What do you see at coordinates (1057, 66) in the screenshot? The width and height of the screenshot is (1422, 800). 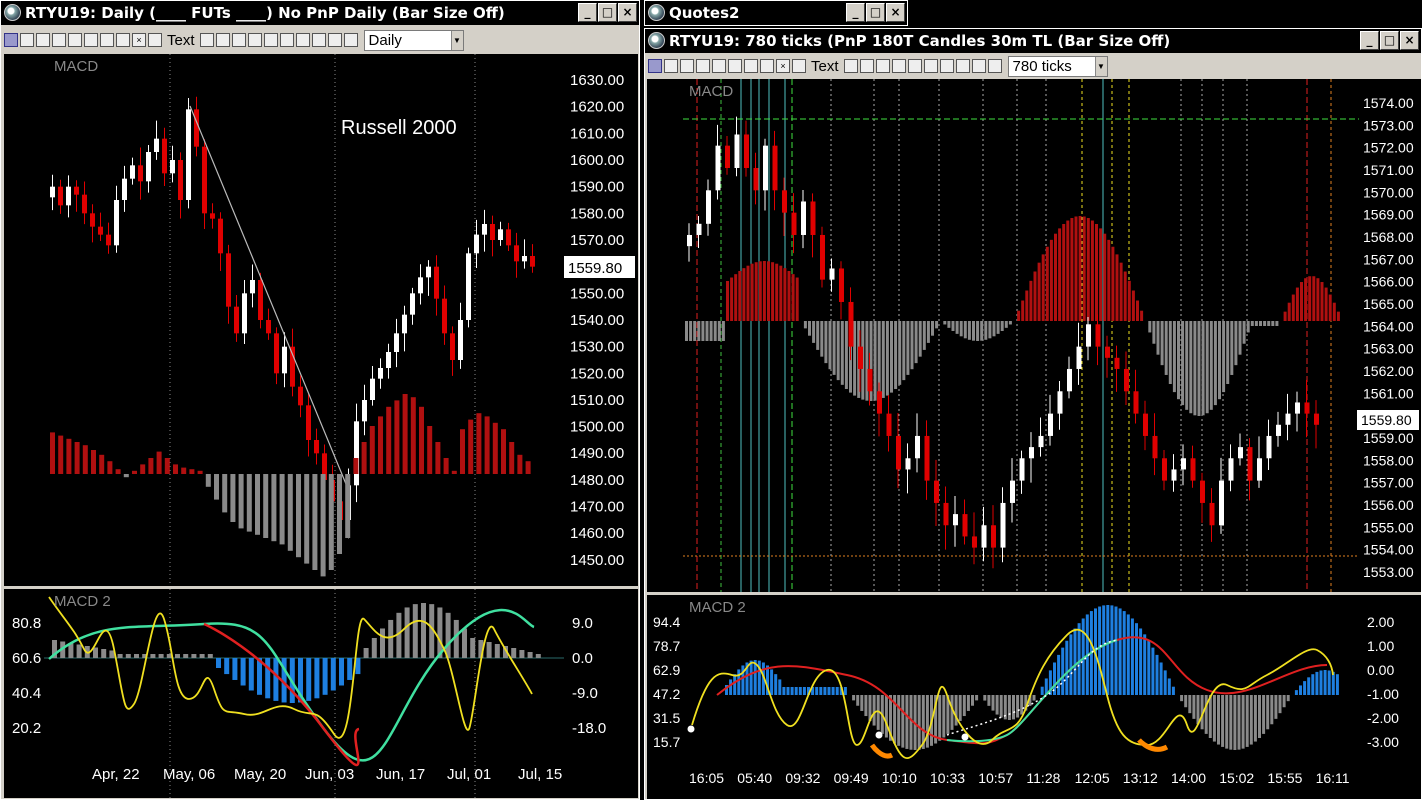 I see `interval-select: 780 ticks ▼` at bounding box center [1057, 66].